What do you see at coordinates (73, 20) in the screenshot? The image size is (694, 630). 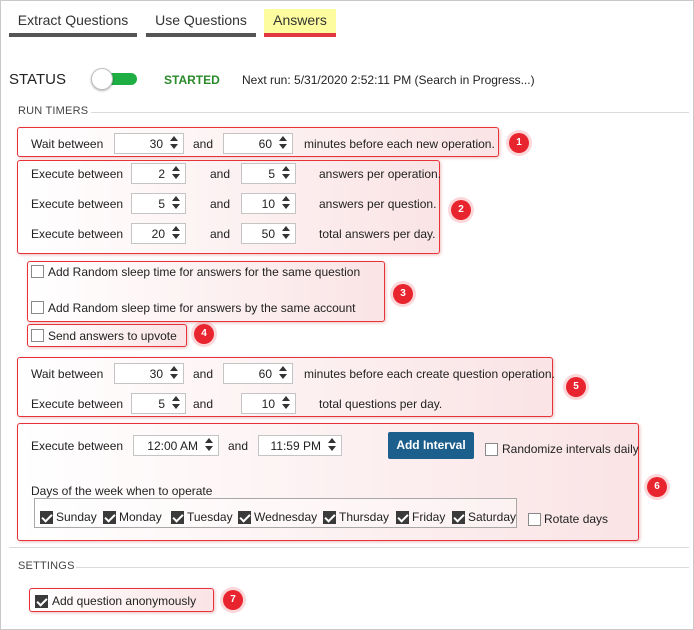 I see `tab-label: Extract Questions` at bounding box center [73, 20].